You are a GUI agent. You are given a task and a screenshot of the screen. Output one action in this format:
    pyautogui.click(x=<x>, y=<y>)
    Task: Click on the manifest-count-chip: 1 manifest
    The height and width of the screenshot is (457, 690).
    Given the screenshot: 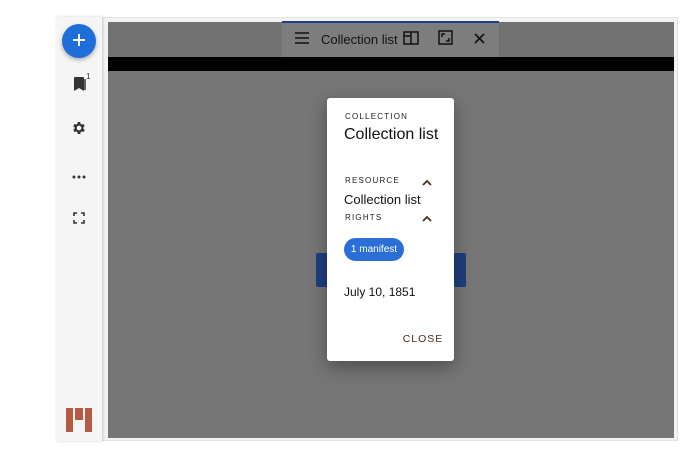 What is the action you would take?
    pyautogui.click(x=374, y=249)
    